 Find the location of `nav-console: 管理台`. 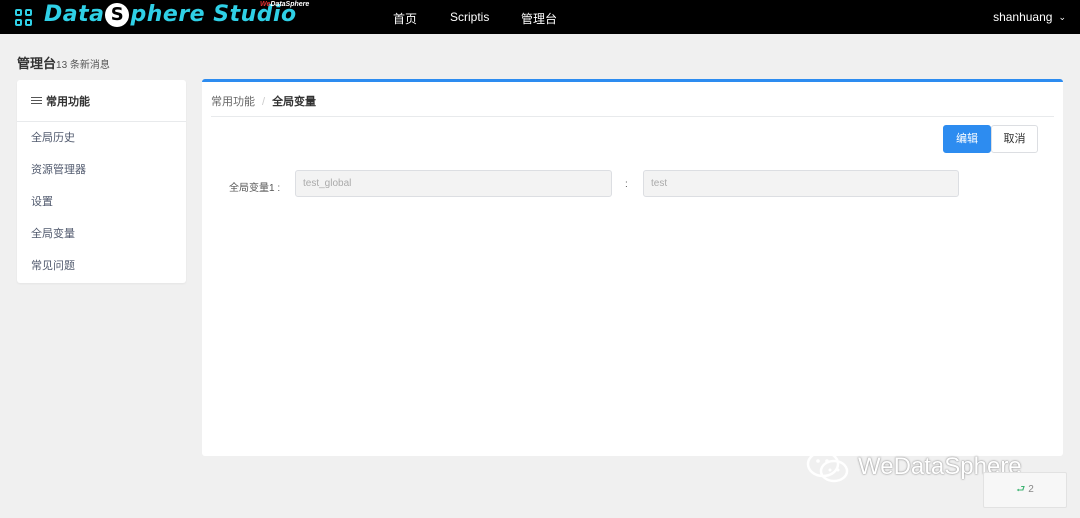

nav-console: 管理台 is located at coordinates (539, 18).